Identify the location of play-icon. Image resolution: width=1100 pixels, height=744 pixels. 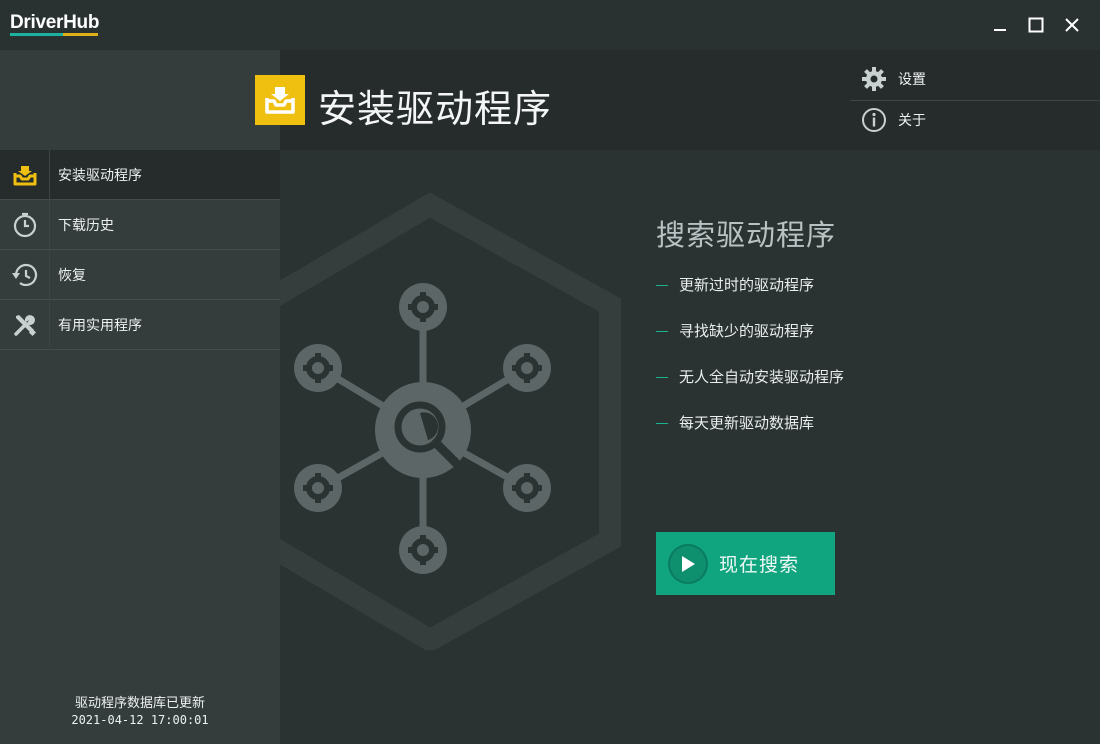
(688, 563).